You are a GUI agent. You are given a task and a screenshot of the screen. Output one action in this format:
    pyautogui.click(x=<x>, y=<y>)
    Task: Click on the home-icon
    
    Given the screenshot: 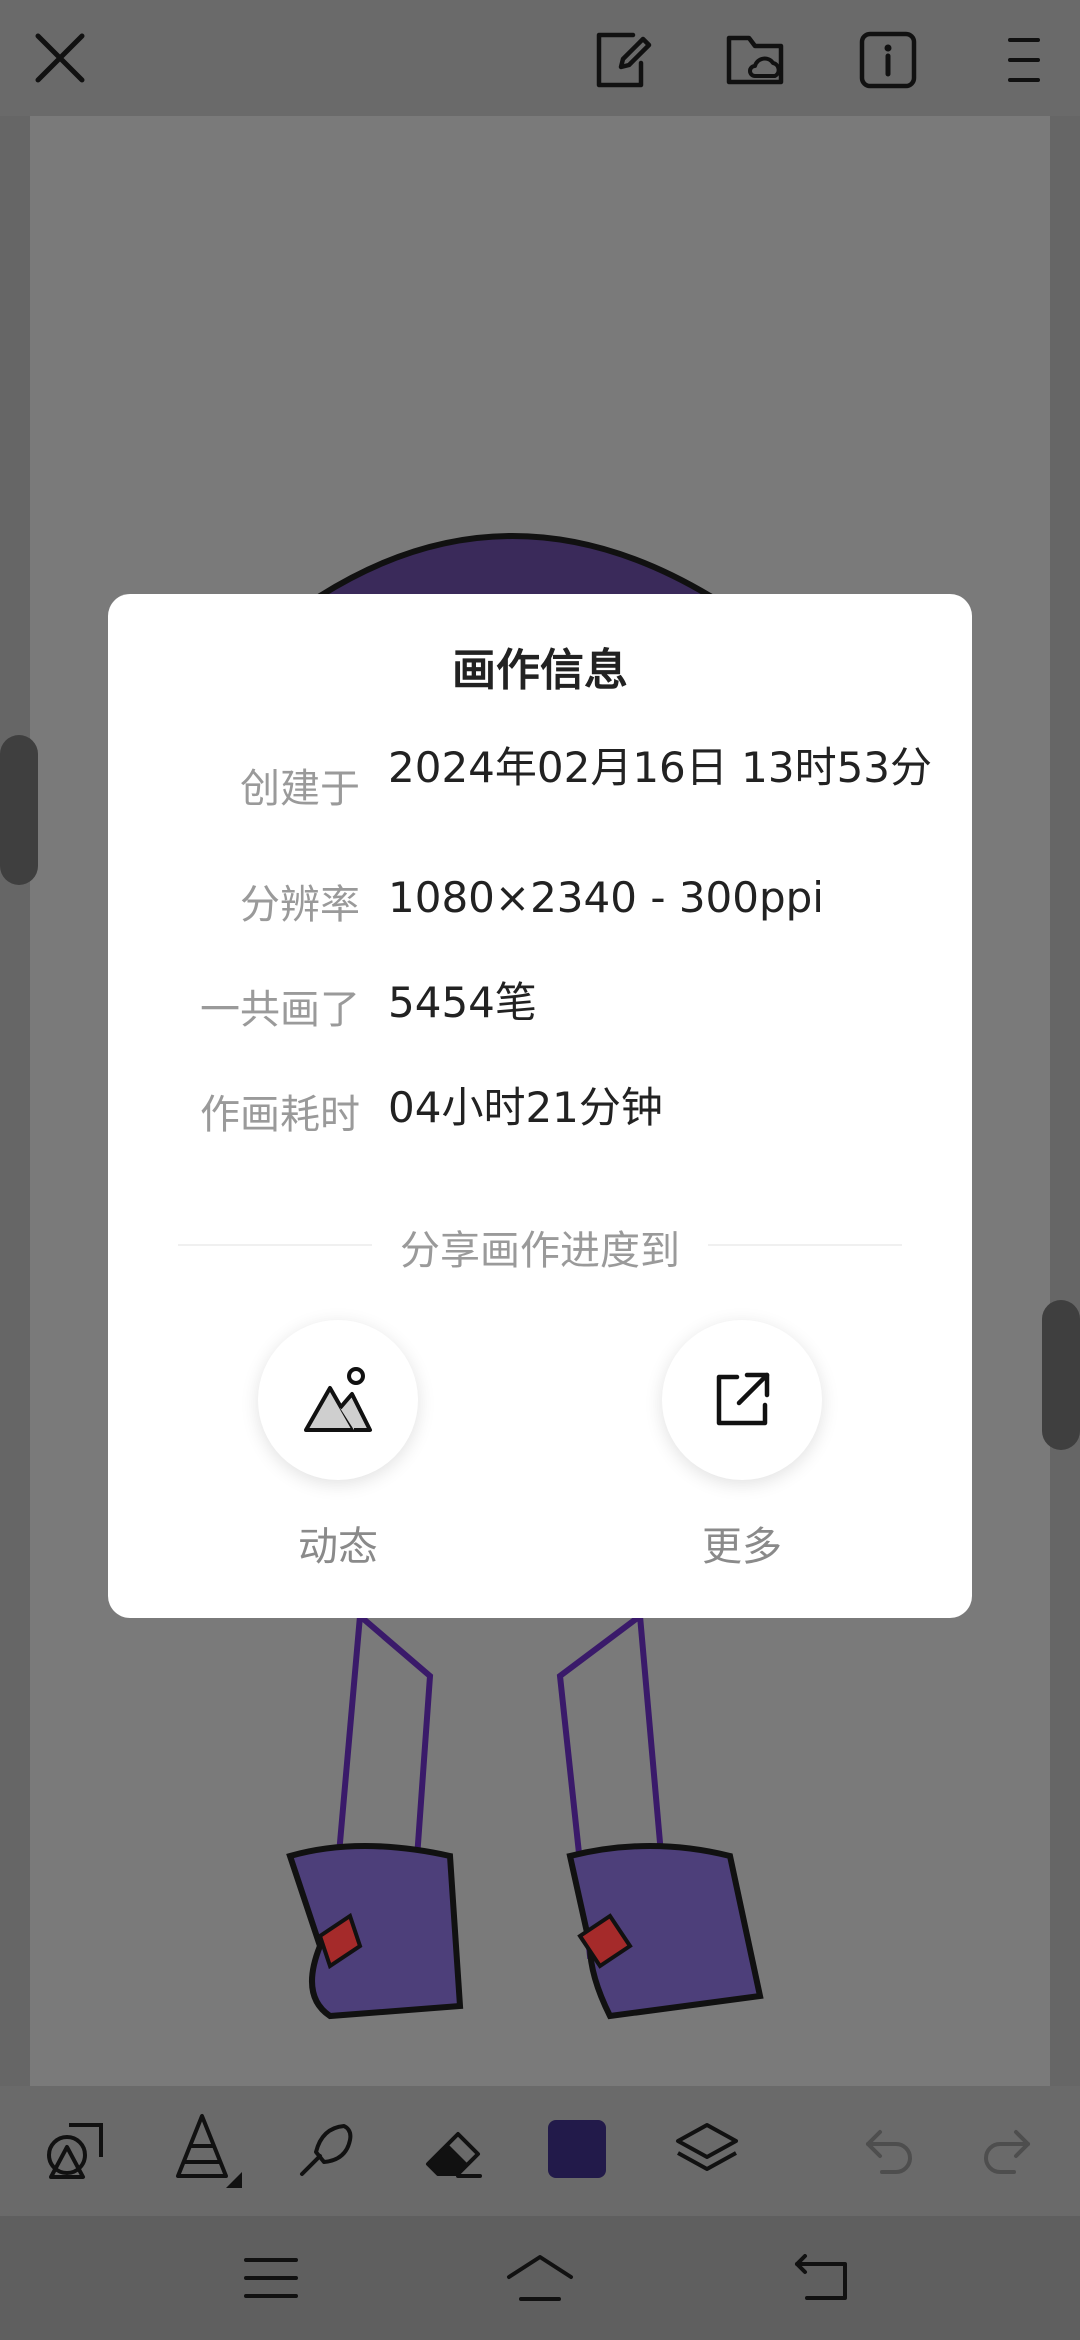 What is the action you would take?
    pyautogui.click(x=540, y=2278)
    